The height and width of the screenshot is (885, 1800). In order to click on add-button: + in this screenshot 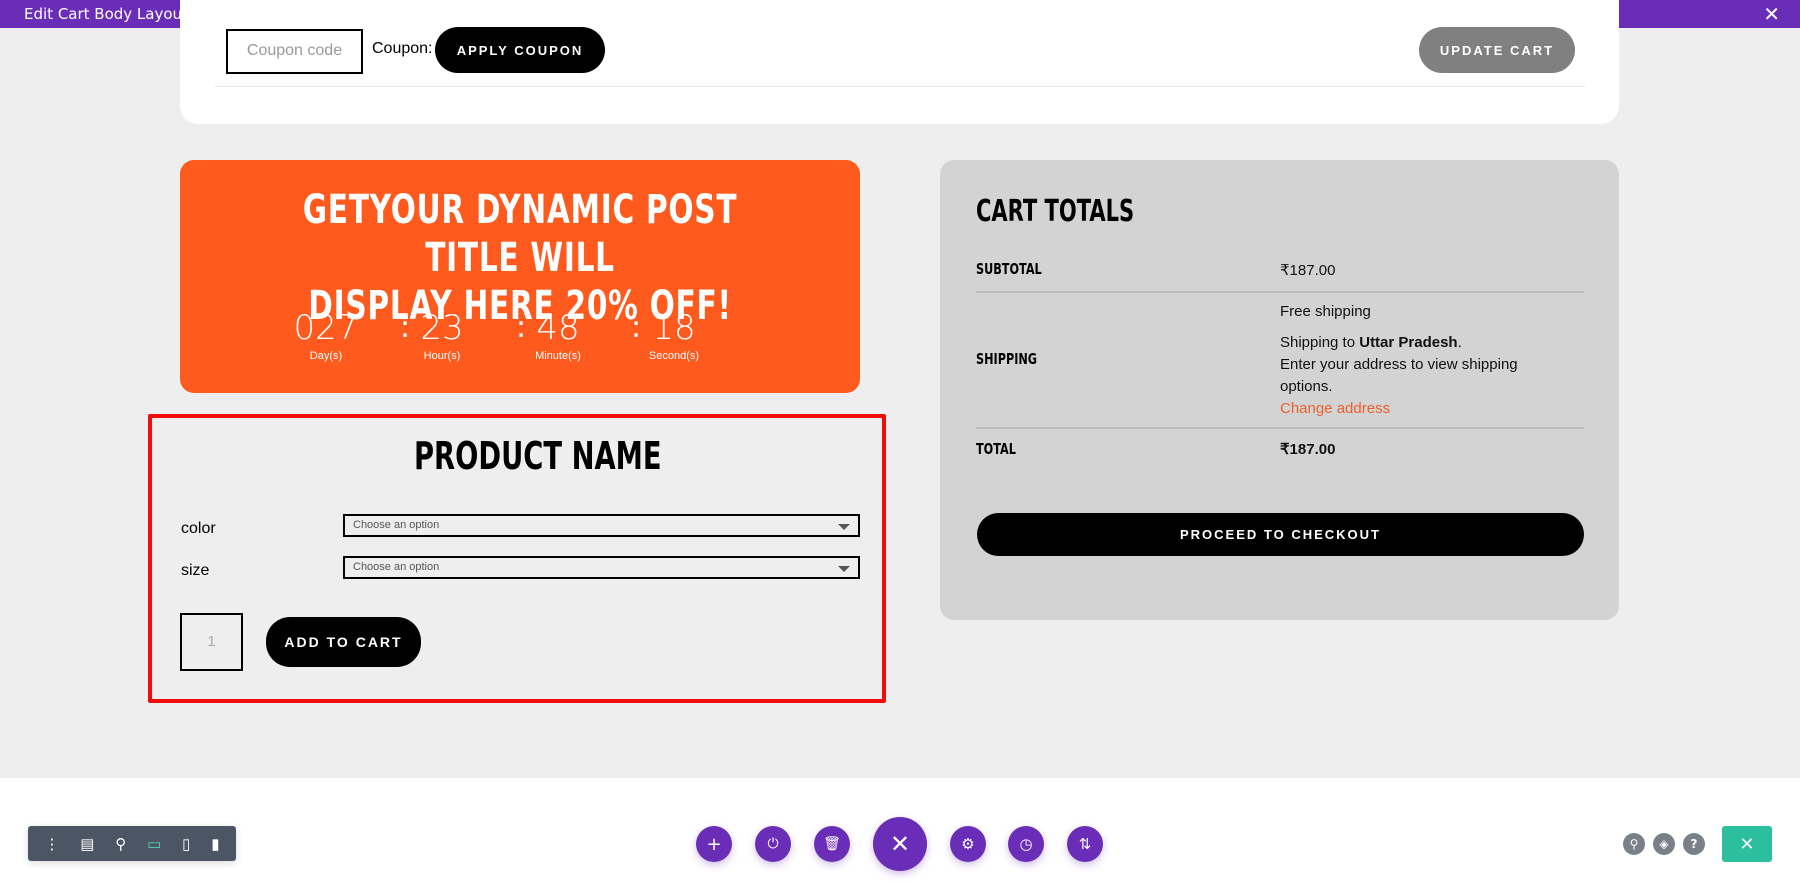, I will do `click(714, 844)`.